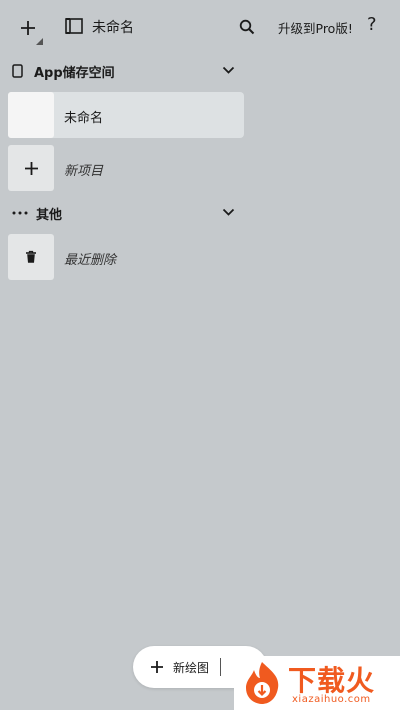  Describe the element at coordinates (262, 683) in the screenshot. I see `flame-logo-icon` at that location.